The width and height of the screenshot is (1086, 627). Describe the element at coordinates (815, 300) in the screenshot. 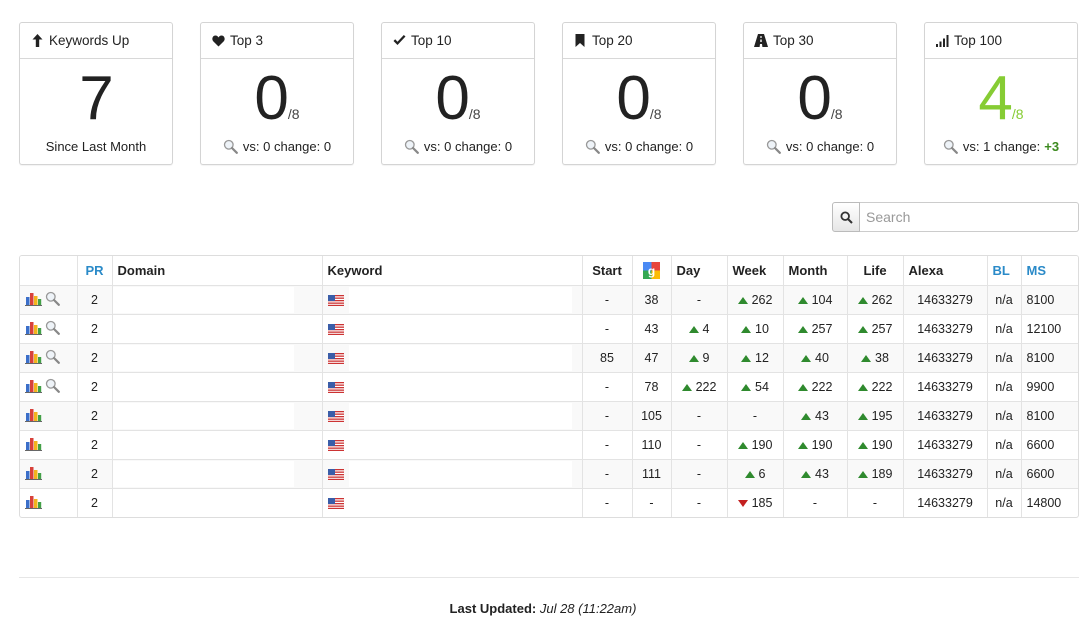

I see `cell-month: 104` at that location.